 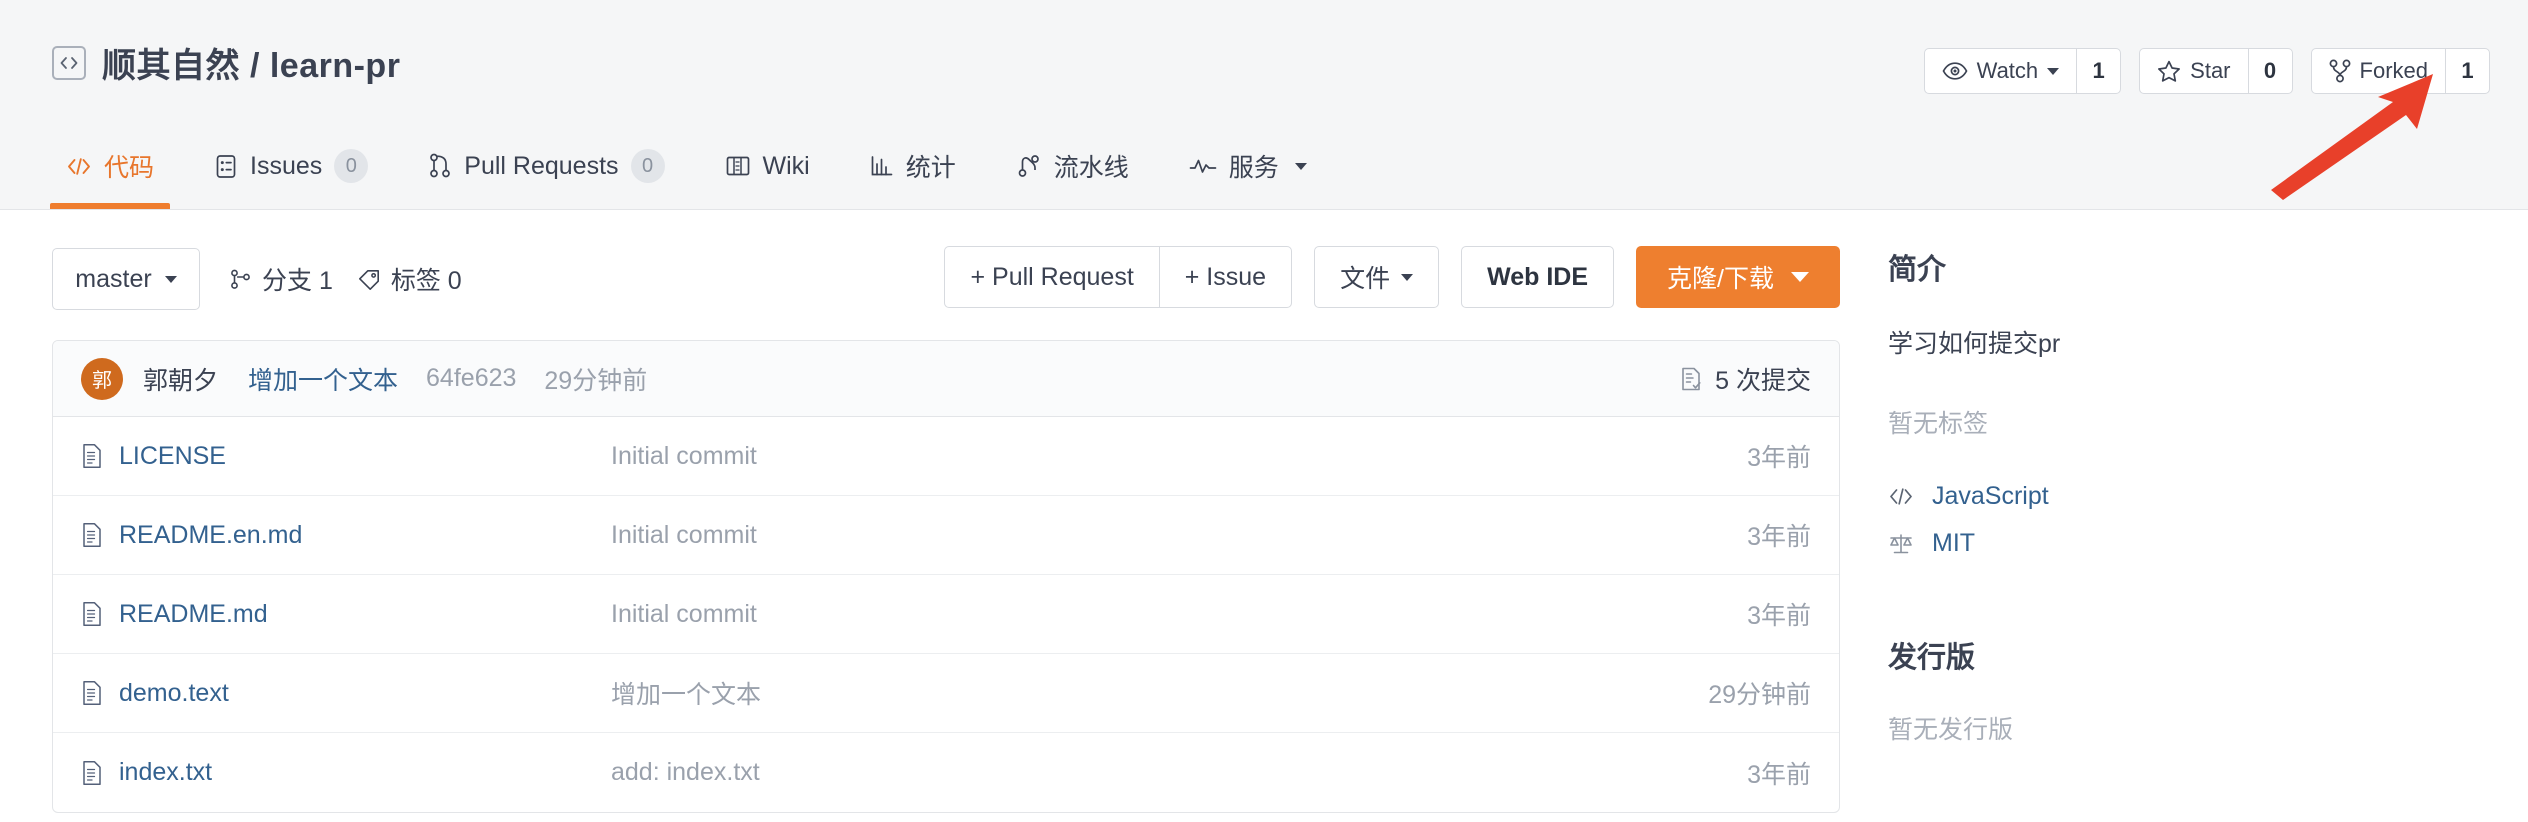 I want to click on issues-icon, so click(x=226, y=166).